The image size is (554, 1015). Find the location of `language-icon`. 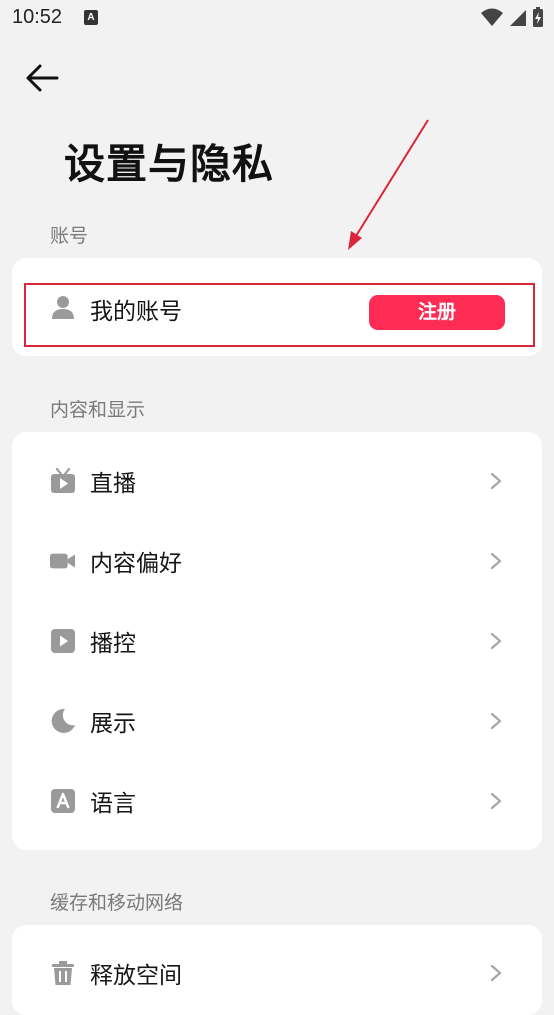

language-icon is located at coordinates (63, 801).